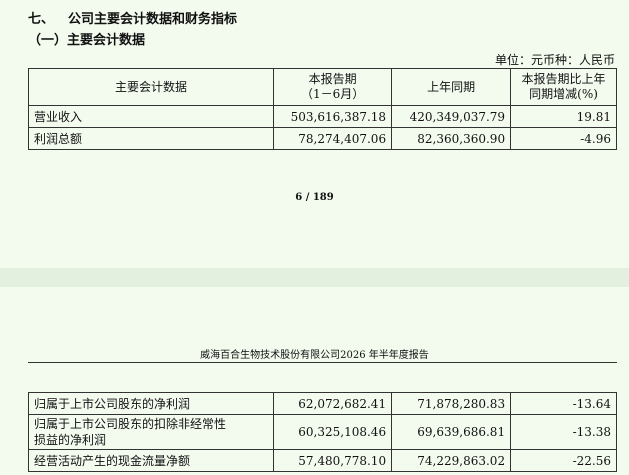 The height and width of the screenshot is (475, 629). I want to click on row-change: -13.38, so click(563, 432).